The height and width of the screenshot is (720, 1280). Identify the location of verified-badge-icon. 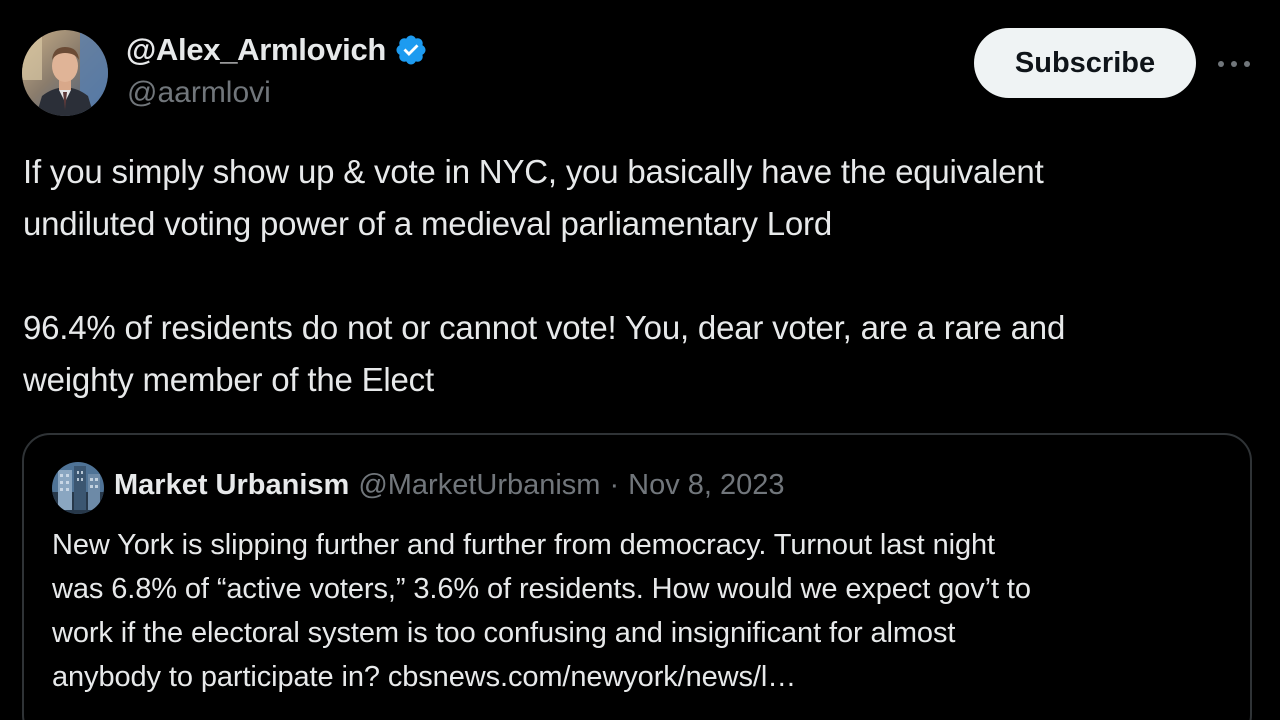
(411, 50).